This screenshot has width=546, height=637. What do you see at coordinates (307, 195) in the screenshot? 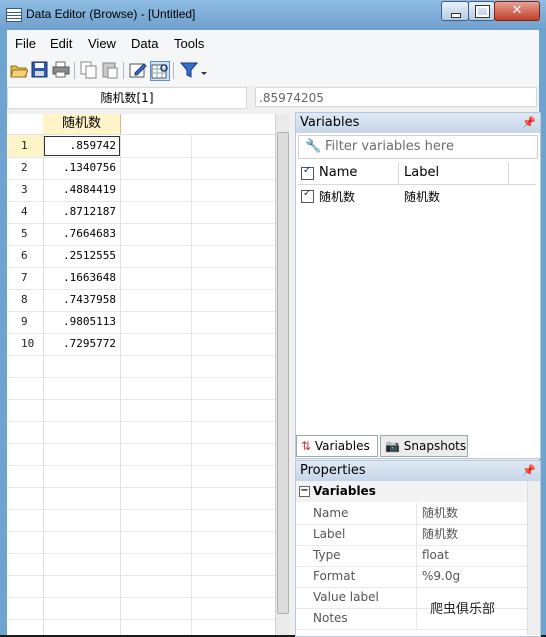
I see `variable-checkbox` at bounding box center [307, 195].